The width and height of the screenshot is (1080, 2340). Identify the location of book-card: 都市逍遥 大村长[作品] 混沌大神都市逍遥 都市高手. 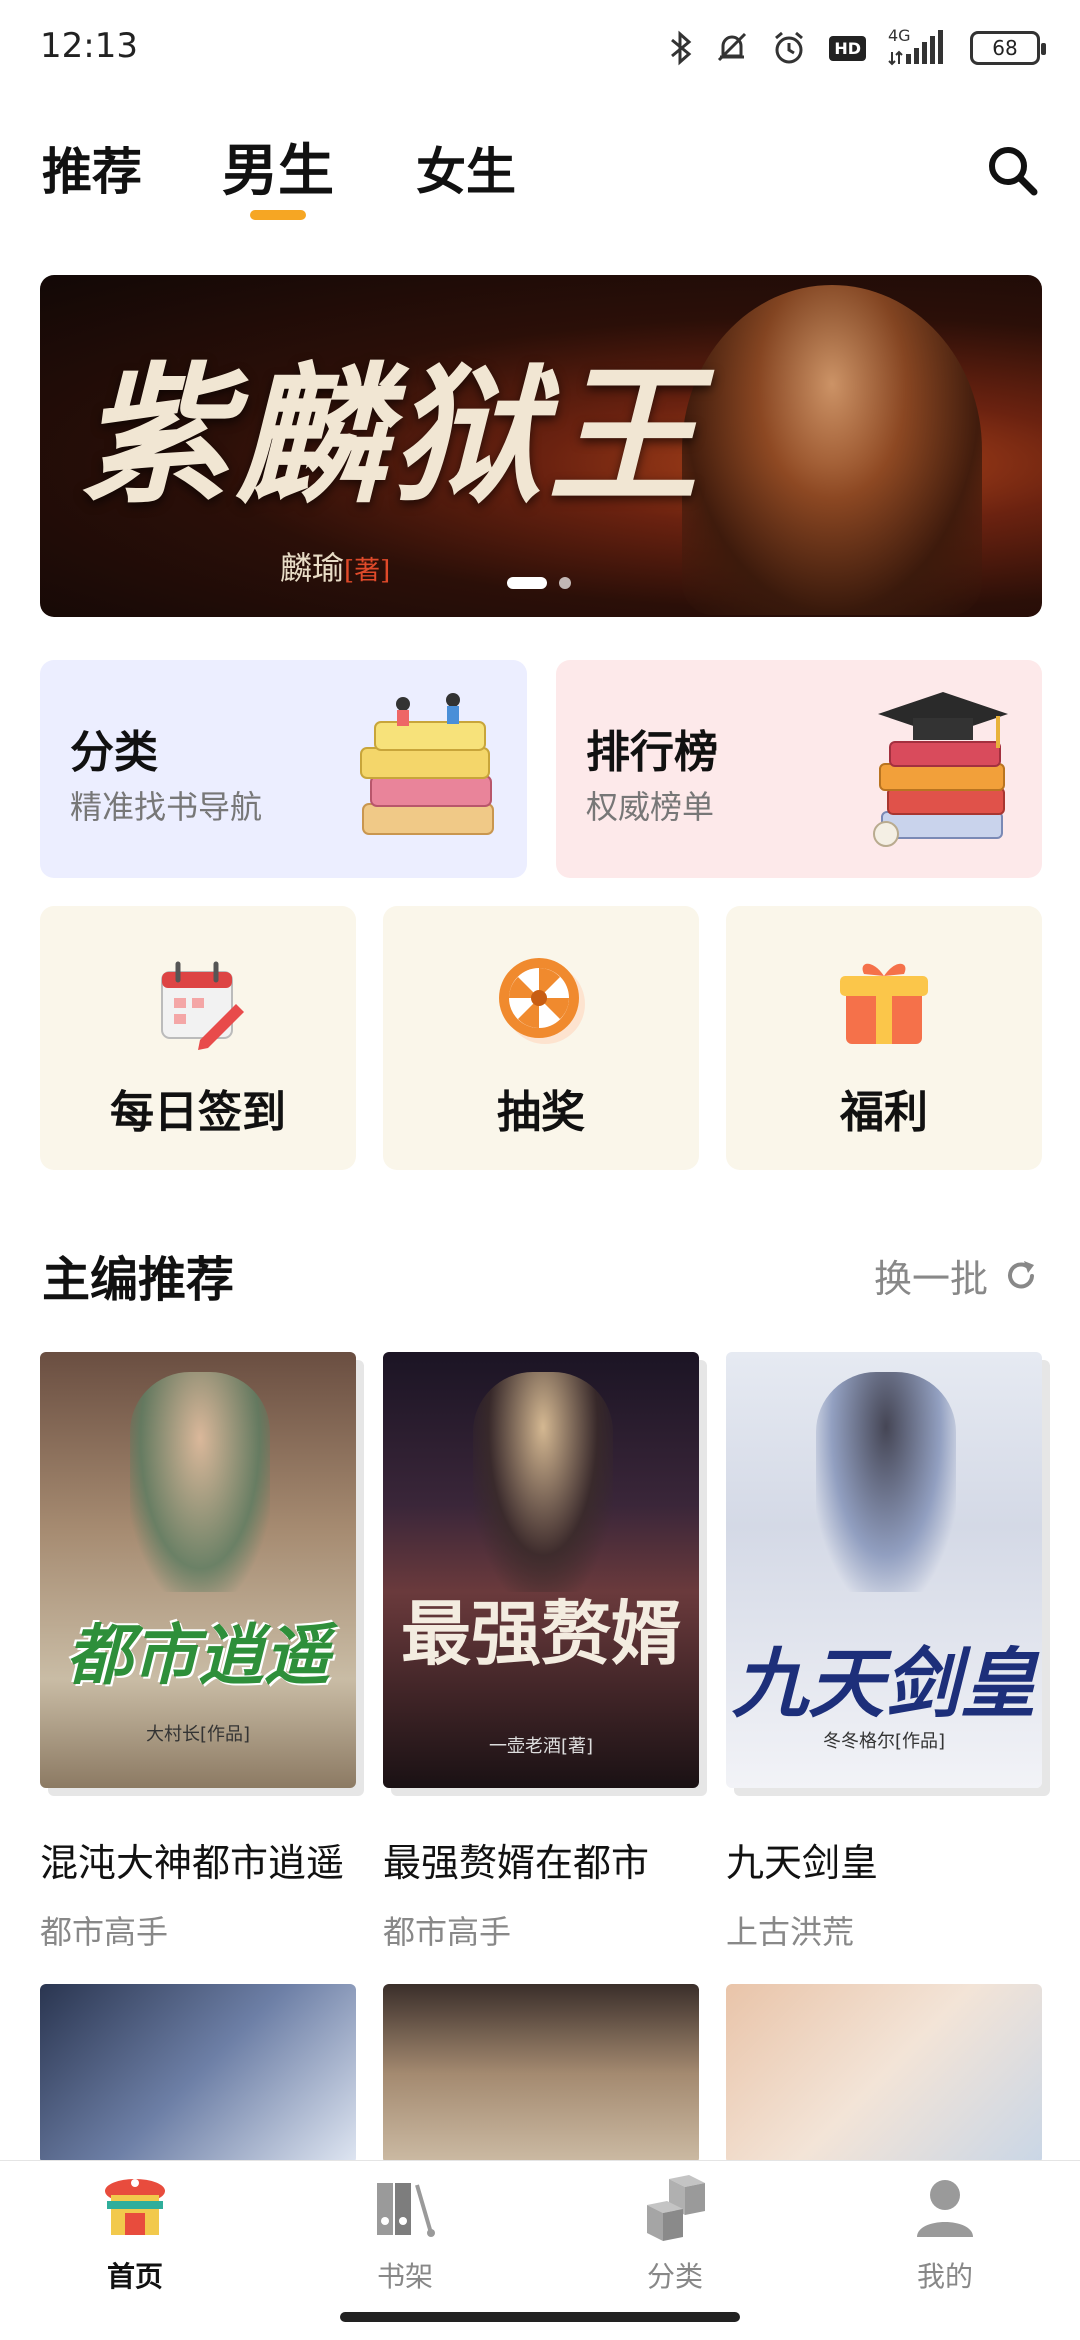
(198, 1652).